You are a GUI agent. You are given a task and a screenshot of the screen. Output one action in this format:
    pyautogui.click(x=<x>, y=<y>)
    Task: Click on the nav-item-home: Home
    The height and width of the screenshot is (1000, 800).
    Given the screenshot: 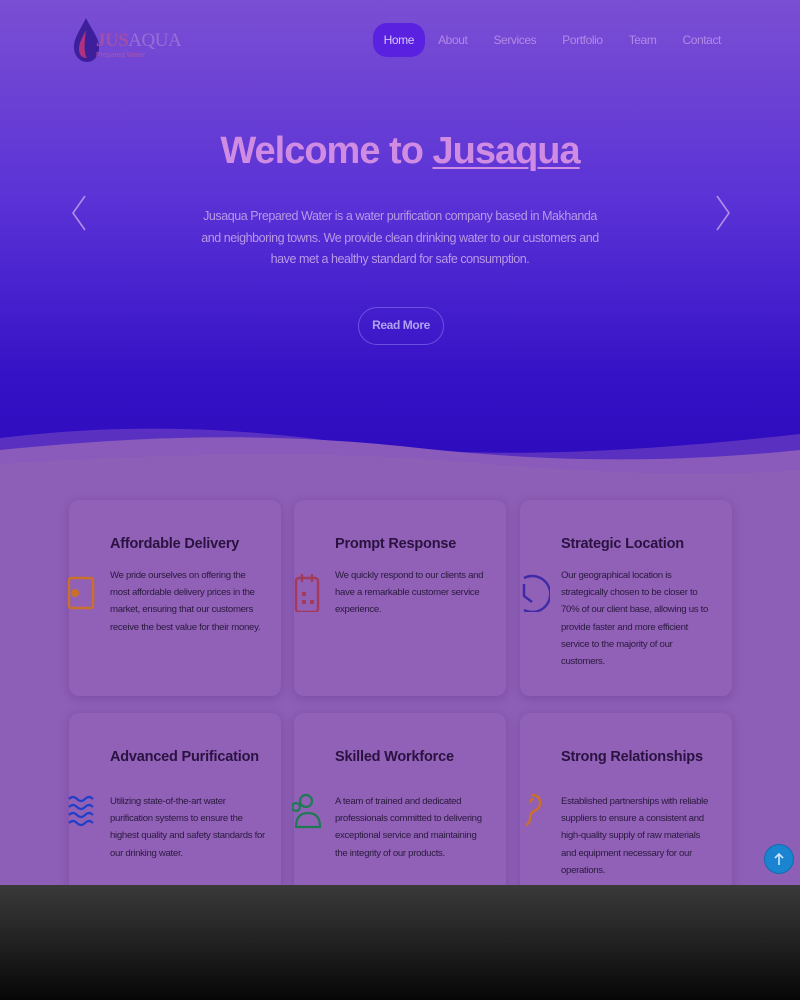 What is the action you would take?
    pyautogui.click(x=399, y=40)
    